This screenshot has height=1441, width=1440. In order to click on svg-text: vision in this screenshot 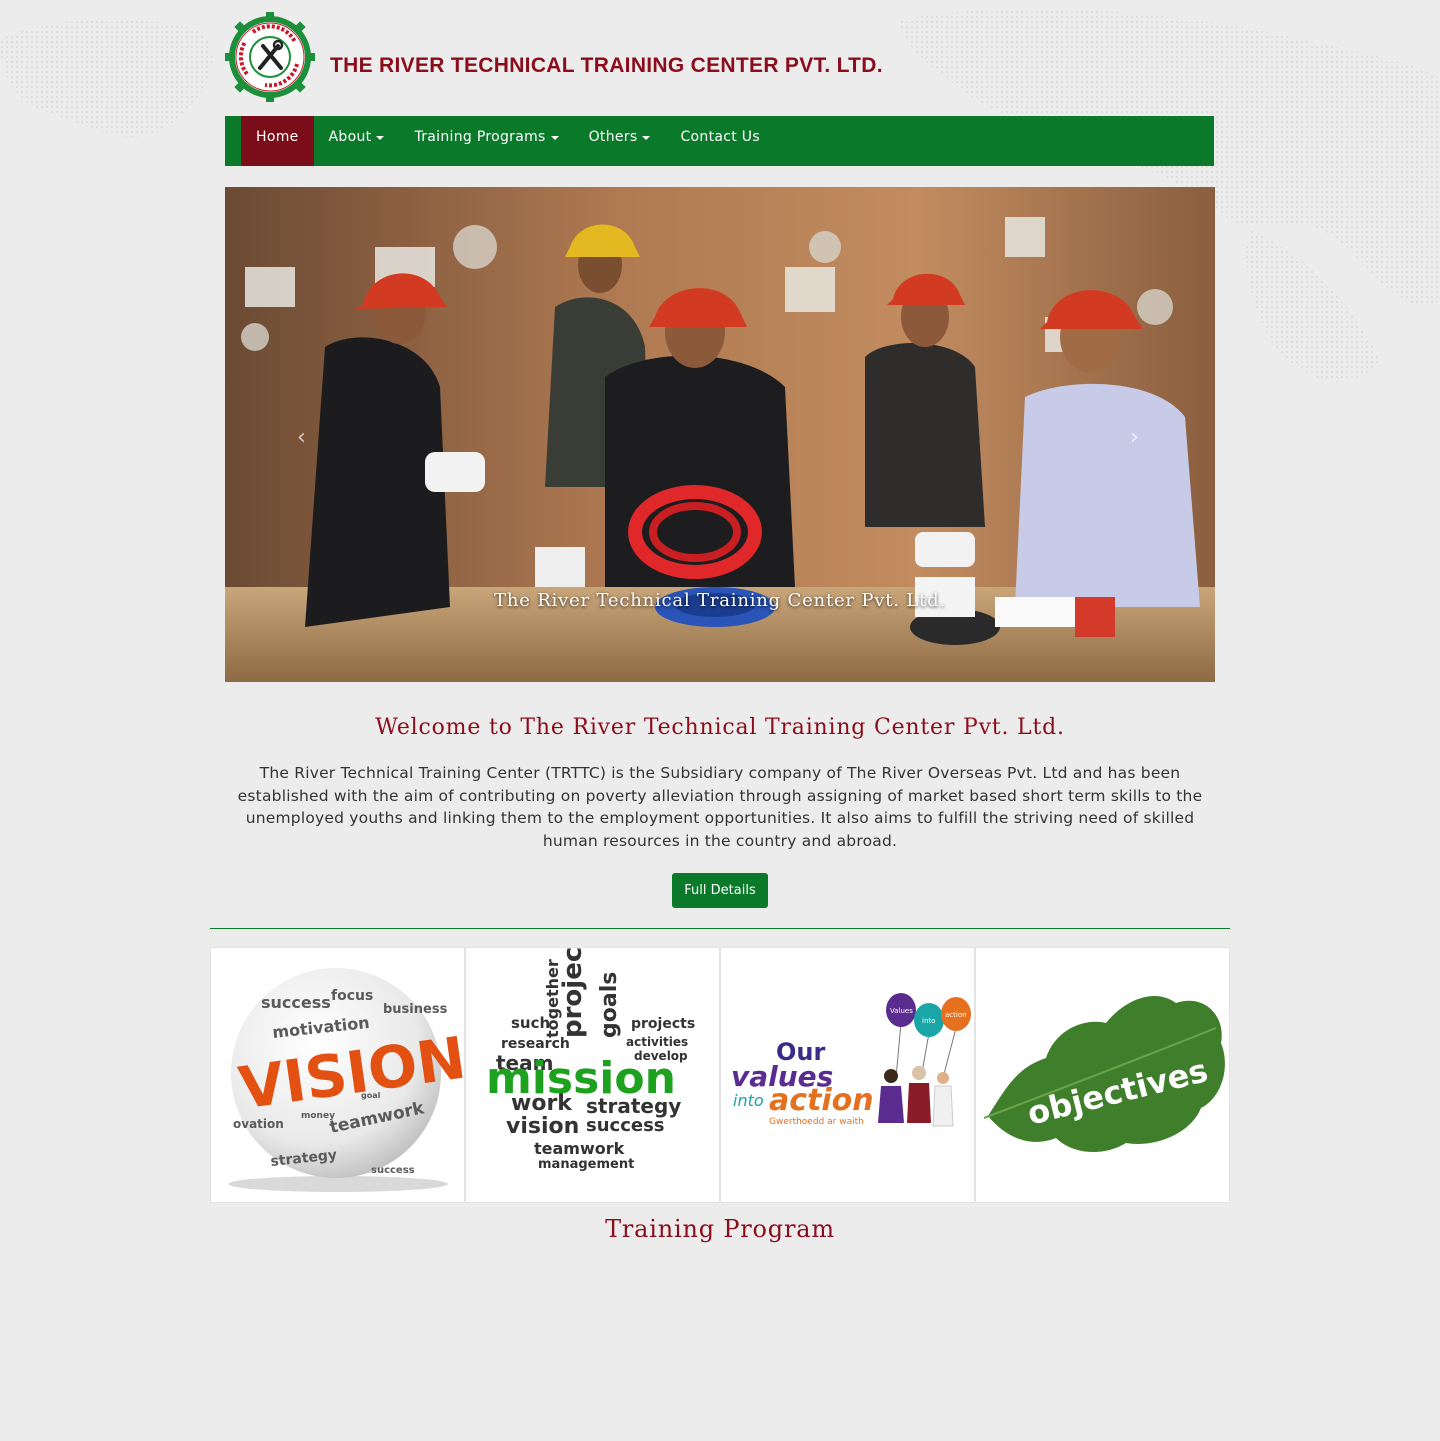, I will do `click(542, 1126)`.